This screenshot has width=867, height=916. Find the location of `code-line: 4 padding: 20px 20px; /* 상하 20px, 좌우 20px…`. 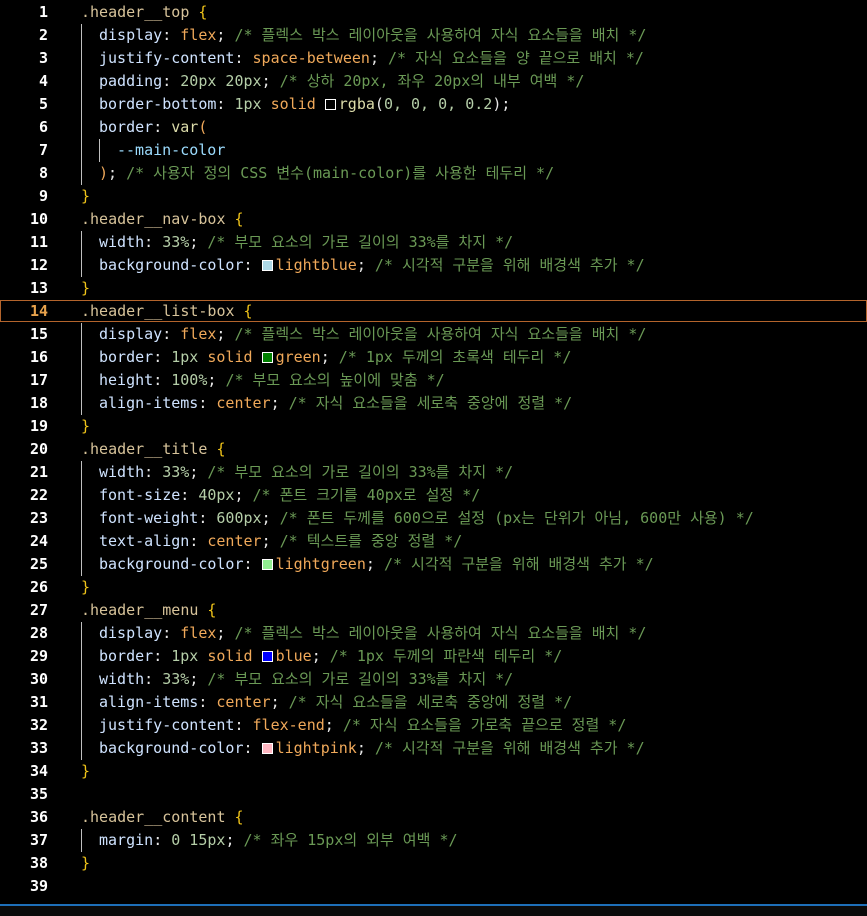

code-line: 4 padding: 20px 20px; /* 상하 20px, 좌우 20px… is located at coordinates (433, 81).